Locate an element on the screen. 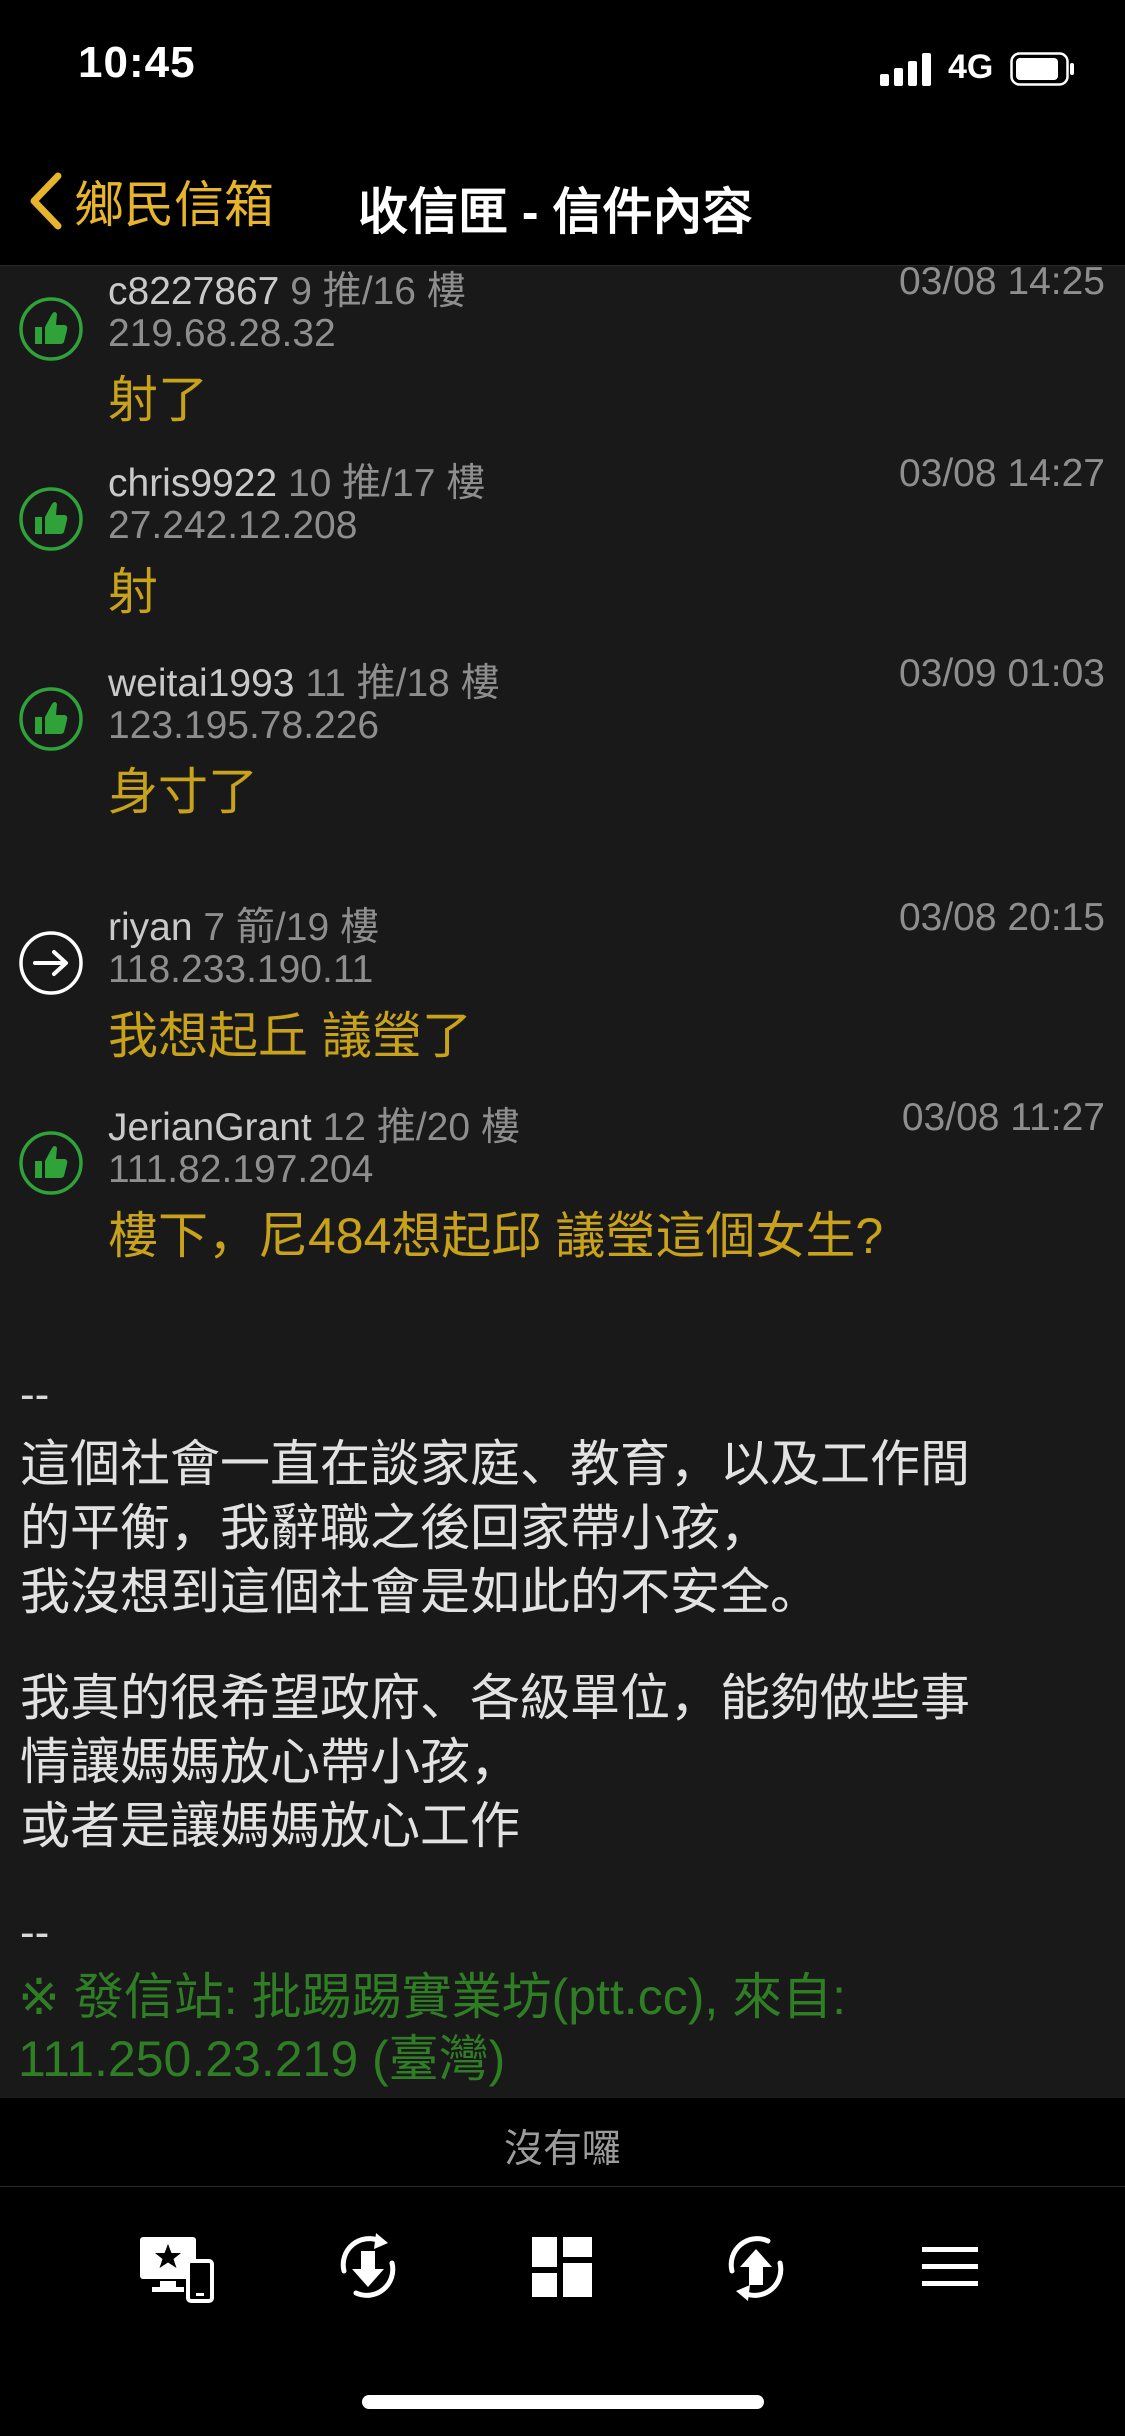 The width and height of the screenshot is (1125, 2436). back-button: 鄉民信箱 is located at coordinates (150, 201).